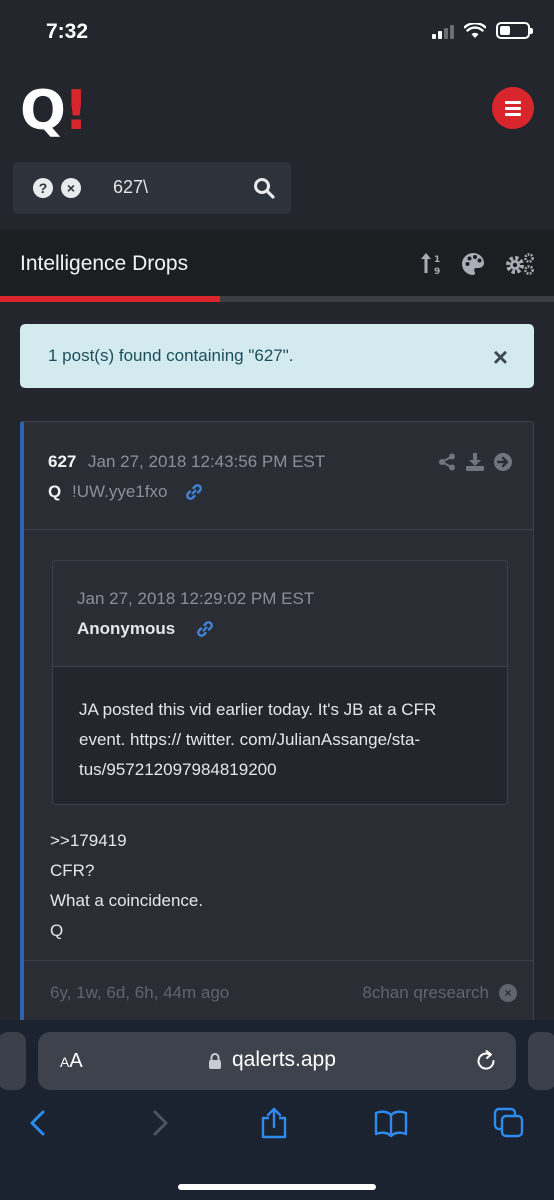 This screenshot has width=554, height=1200. I want to click on post-source: 8chan qresearch, so click(425, 992).